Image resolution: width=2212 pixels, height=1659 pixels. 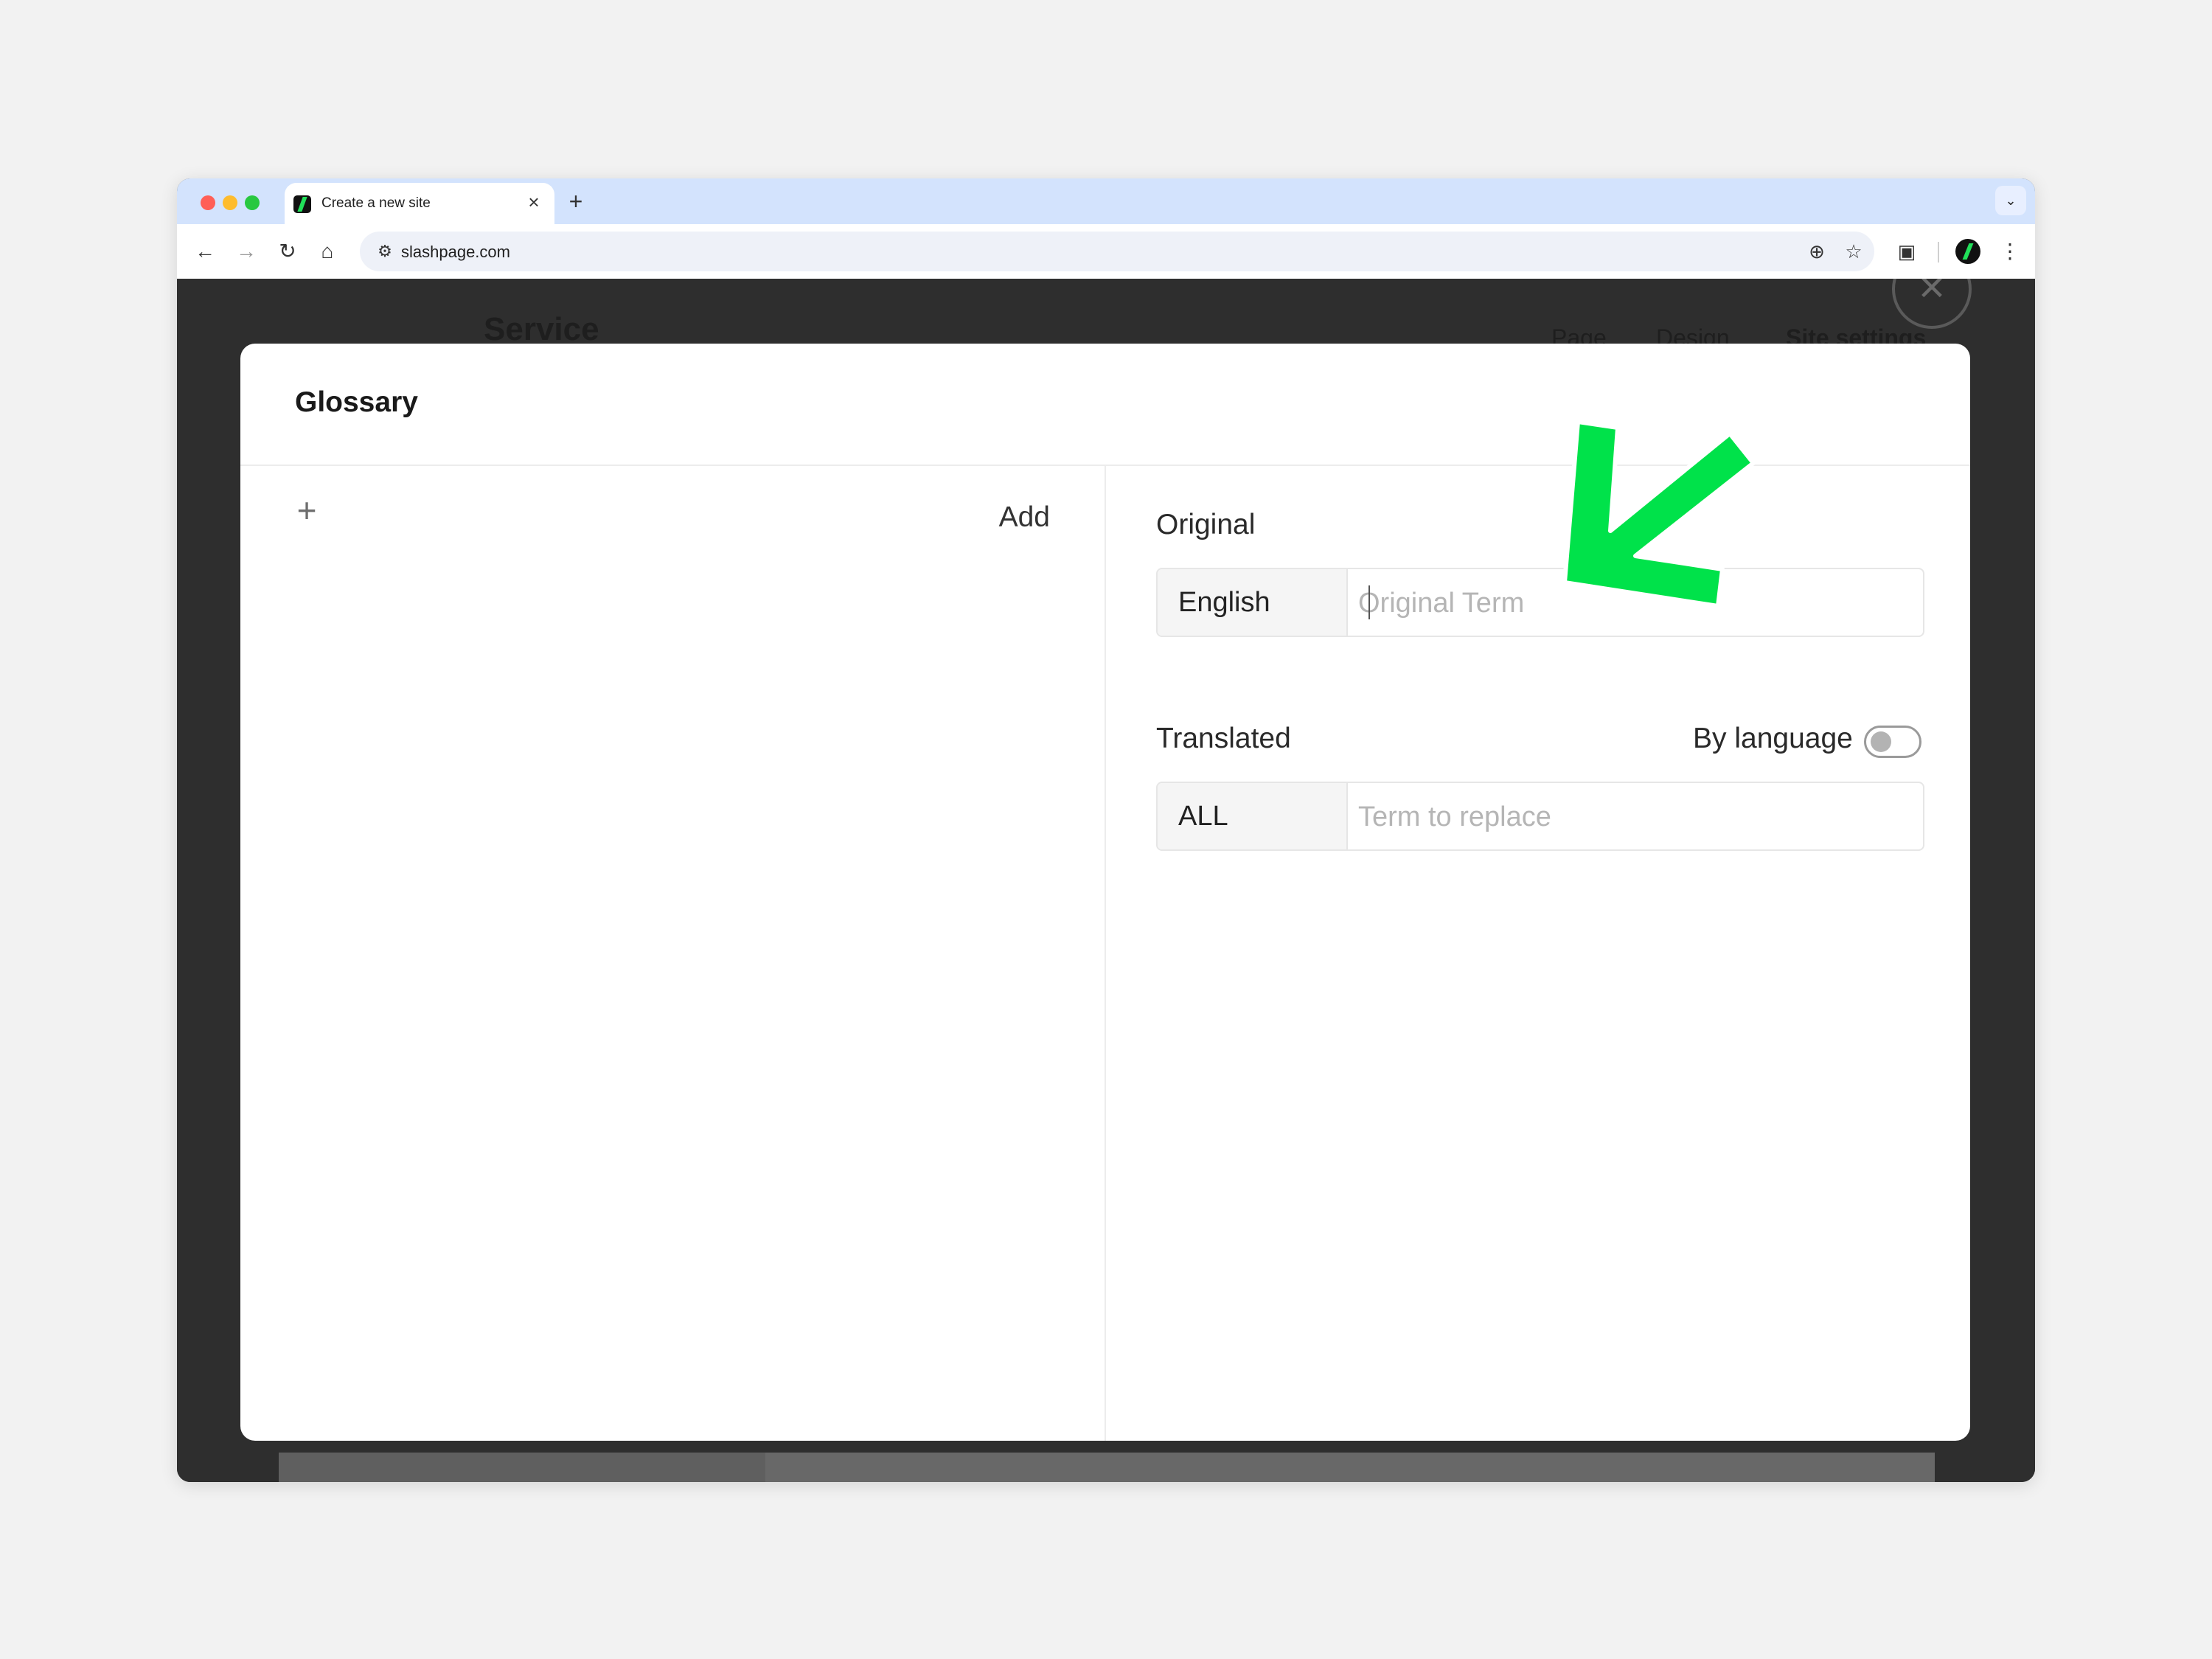 What do you see at coordinates (287, 251) in the screenshot?
I see `reload-icon: ↻` at bounding box center [287, 251].